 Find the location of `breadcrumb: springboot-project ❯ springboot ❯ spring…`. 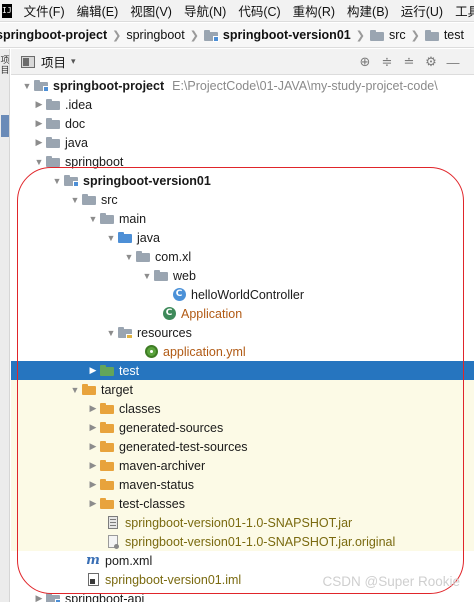

breadcrumb: springboot-project ❯ springboot ❯ spring… is located at coordinates (237, 35).